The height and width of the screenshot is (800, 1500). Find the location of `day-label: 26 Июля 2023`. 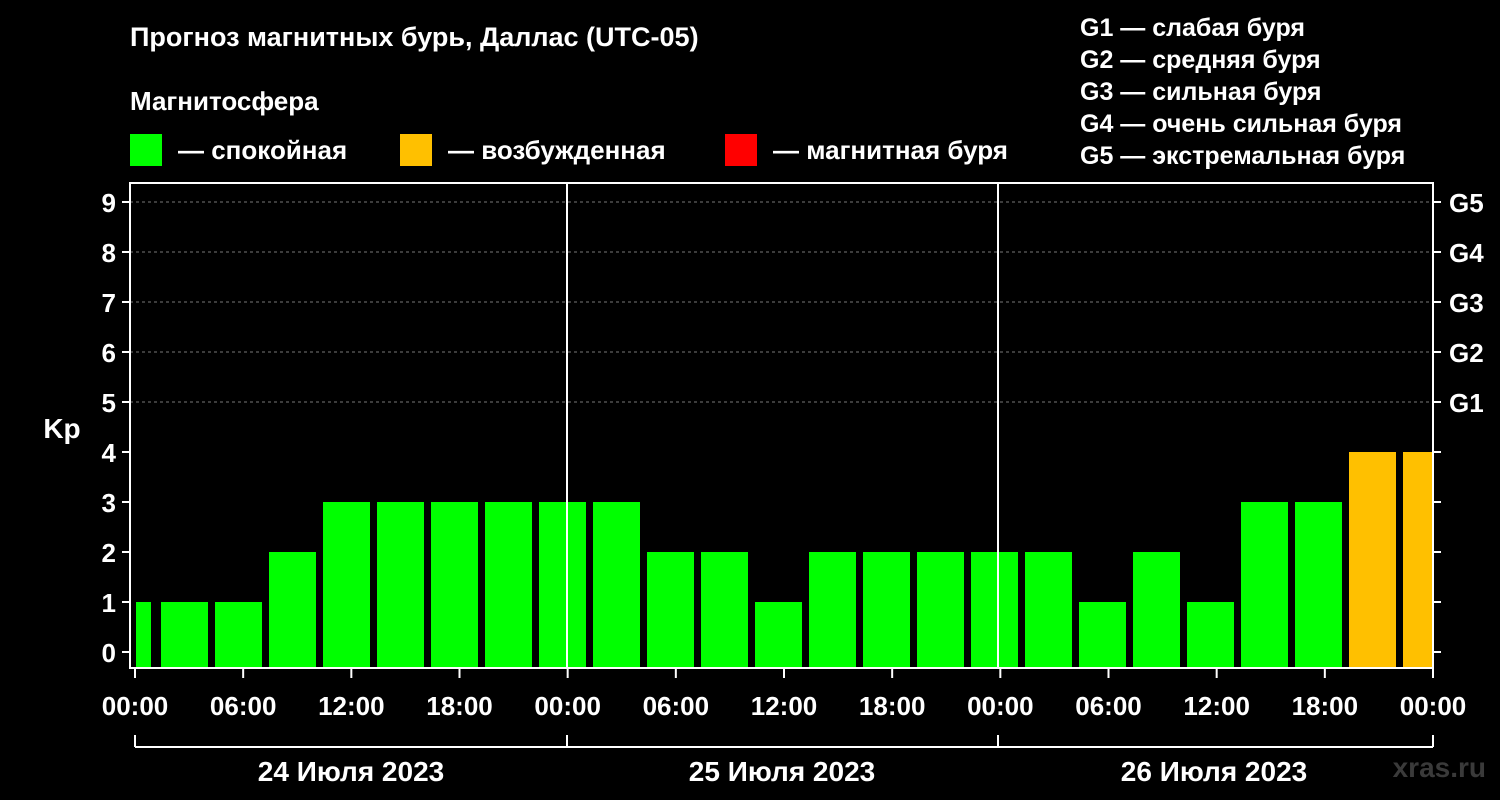

day-label: 26 Июля 2023 is located at coordinates (1214, 771).